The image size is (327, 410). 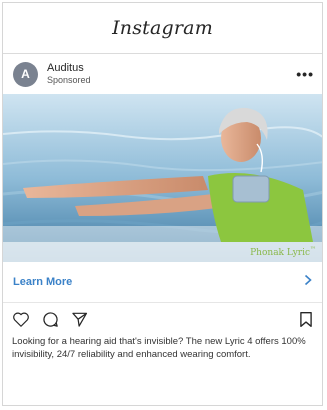 What do you see at coordinates (283, 252) in the screenshot?
I see `brand-overlay: Phonak Lyric™` at bounding box center [283, 252].